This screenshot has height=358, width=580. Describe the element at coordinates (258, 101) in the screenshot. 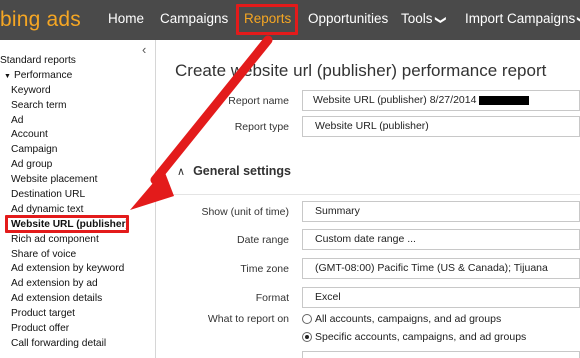

I see `report-name-label: Report name` at that location.